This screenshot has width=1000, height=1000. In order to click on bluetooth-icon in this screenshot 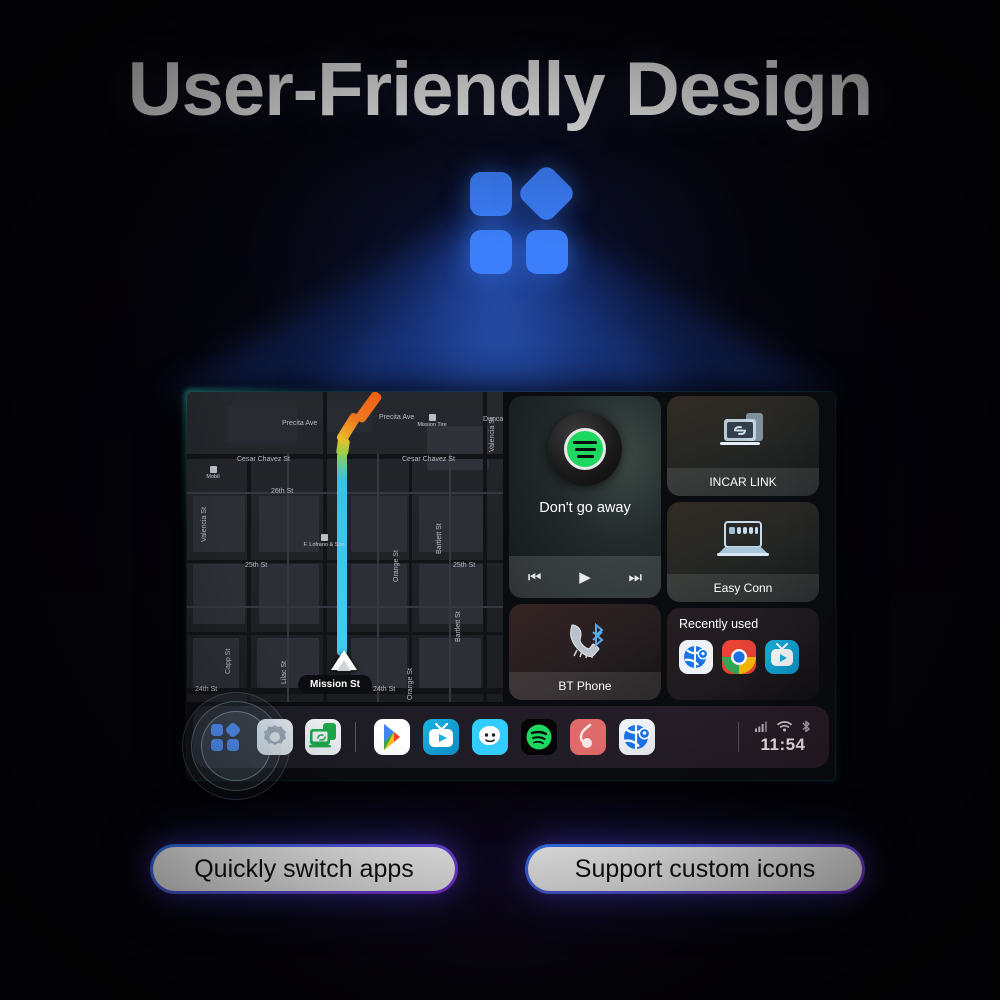, I will do `click(806, 726)`.